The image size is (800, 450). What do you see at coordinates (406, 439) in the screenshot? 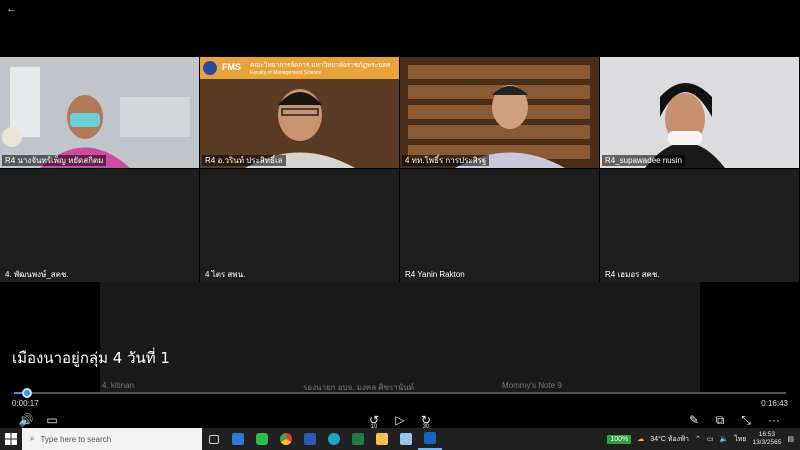
I see `paint-icon` at bounding box center [406, 439].